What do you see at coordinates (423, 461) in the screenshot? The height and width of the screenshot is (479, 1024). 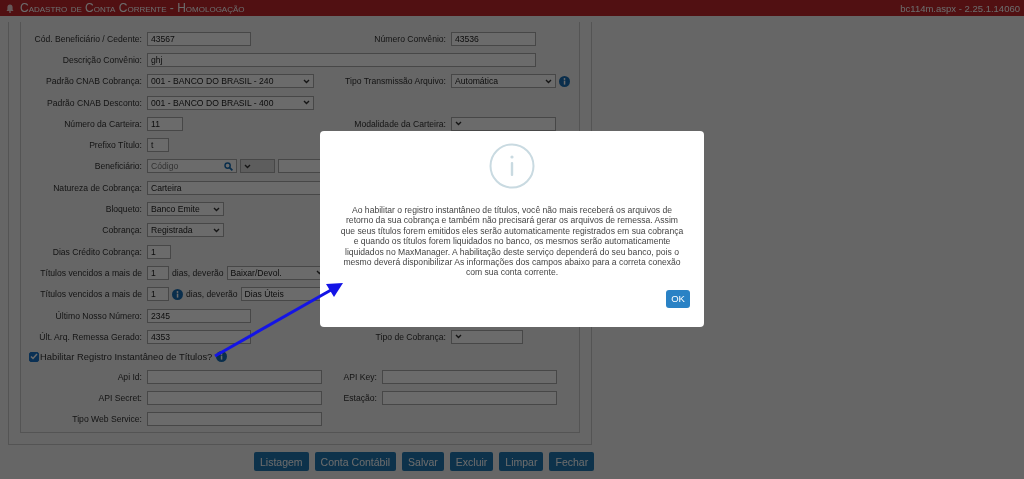 I see `action-button: Salvar` at bounding box center [423, 461].